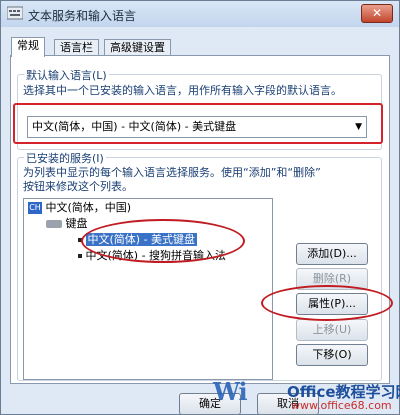 The width and height of the screenshot is (400, 415). What do you see at coordinates (332, 355) in the screenshot?
I see `move-down-button: 下移(O)` at bounding box center [332, 355].